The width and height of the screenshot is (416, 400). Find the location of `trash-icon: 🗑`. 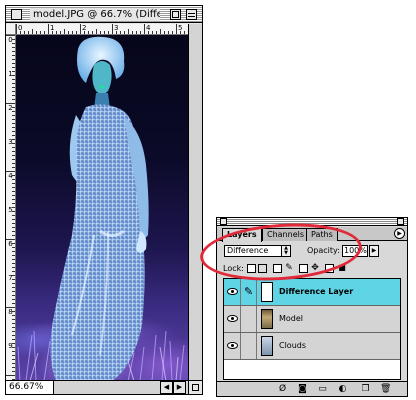

trash-icon: 🗑 is located at coordinates (385, 389).